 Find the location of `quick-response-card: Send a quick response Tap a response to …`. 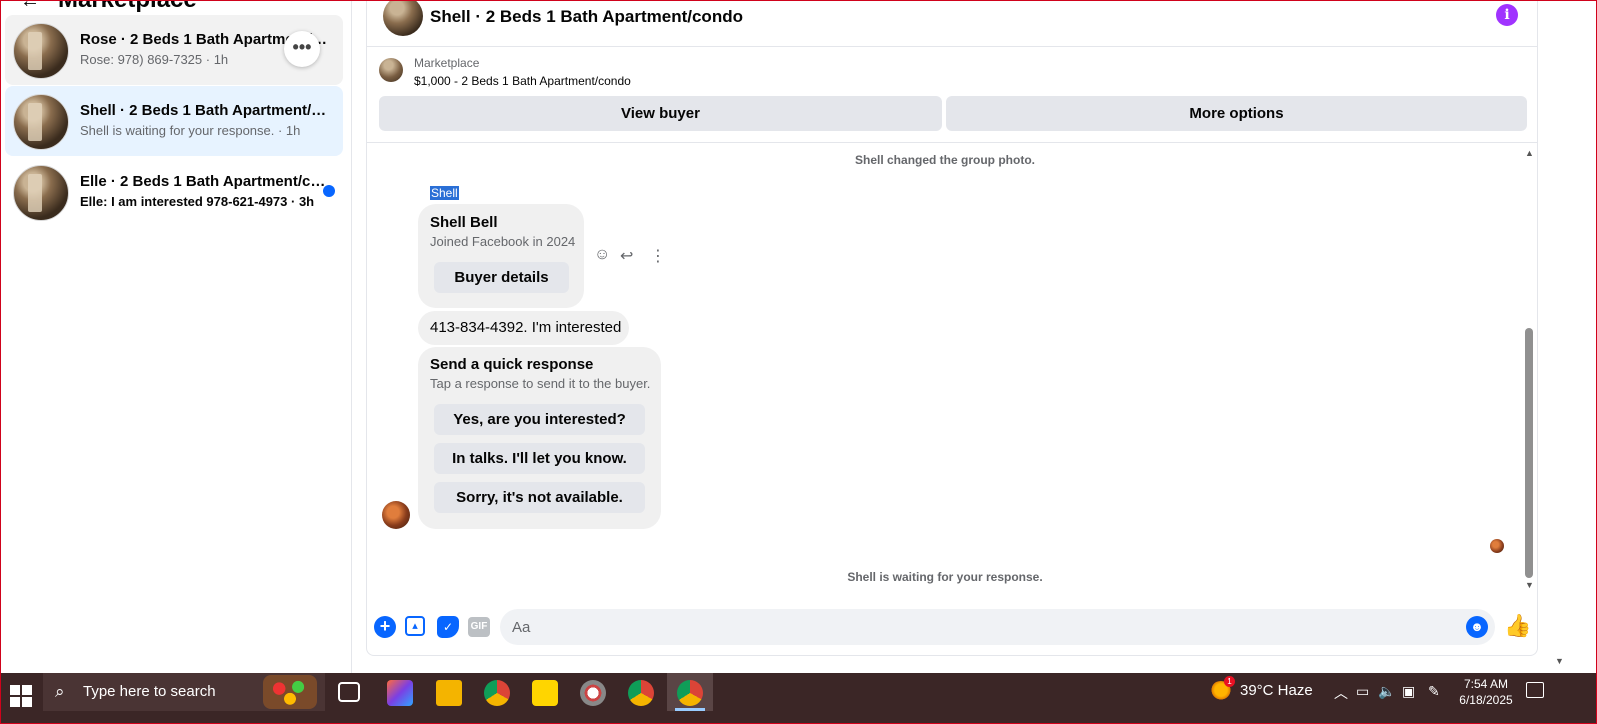

quick-response-card: Send a quick response Tap a response to … is located at coordinates (539, 438).